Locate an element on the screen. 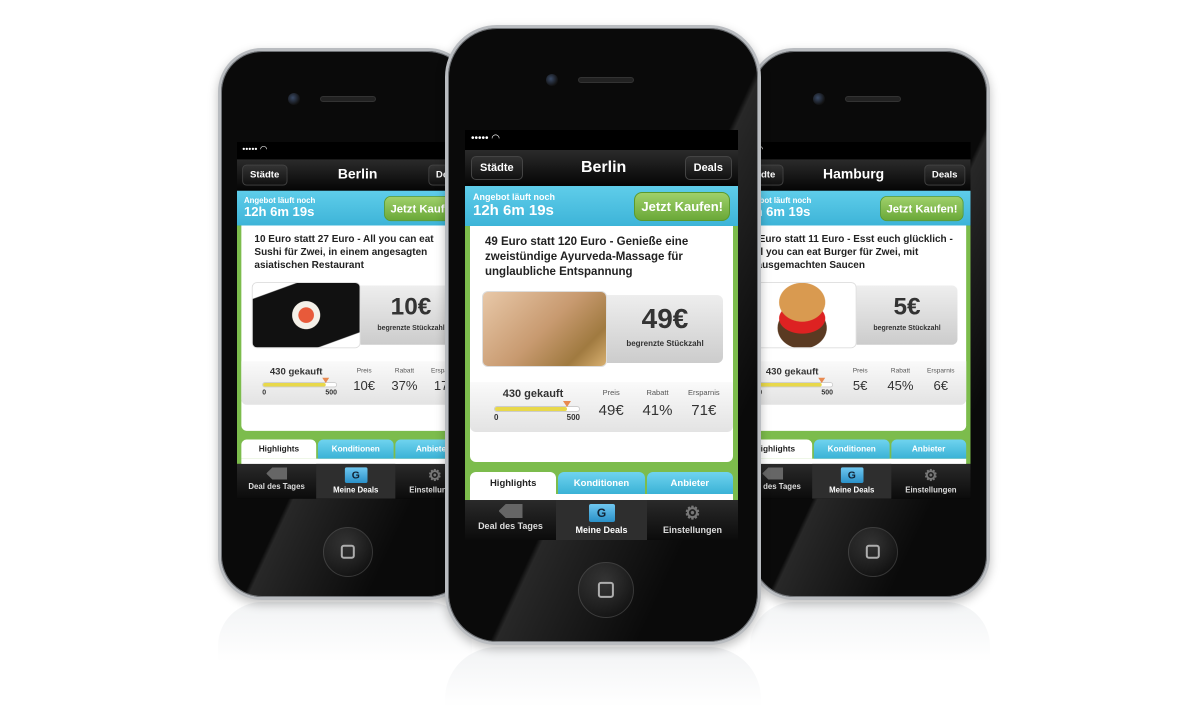 This screenshot has height=707, width=1200. gear-icon: ⚙ is located at coordinates (930, 475).